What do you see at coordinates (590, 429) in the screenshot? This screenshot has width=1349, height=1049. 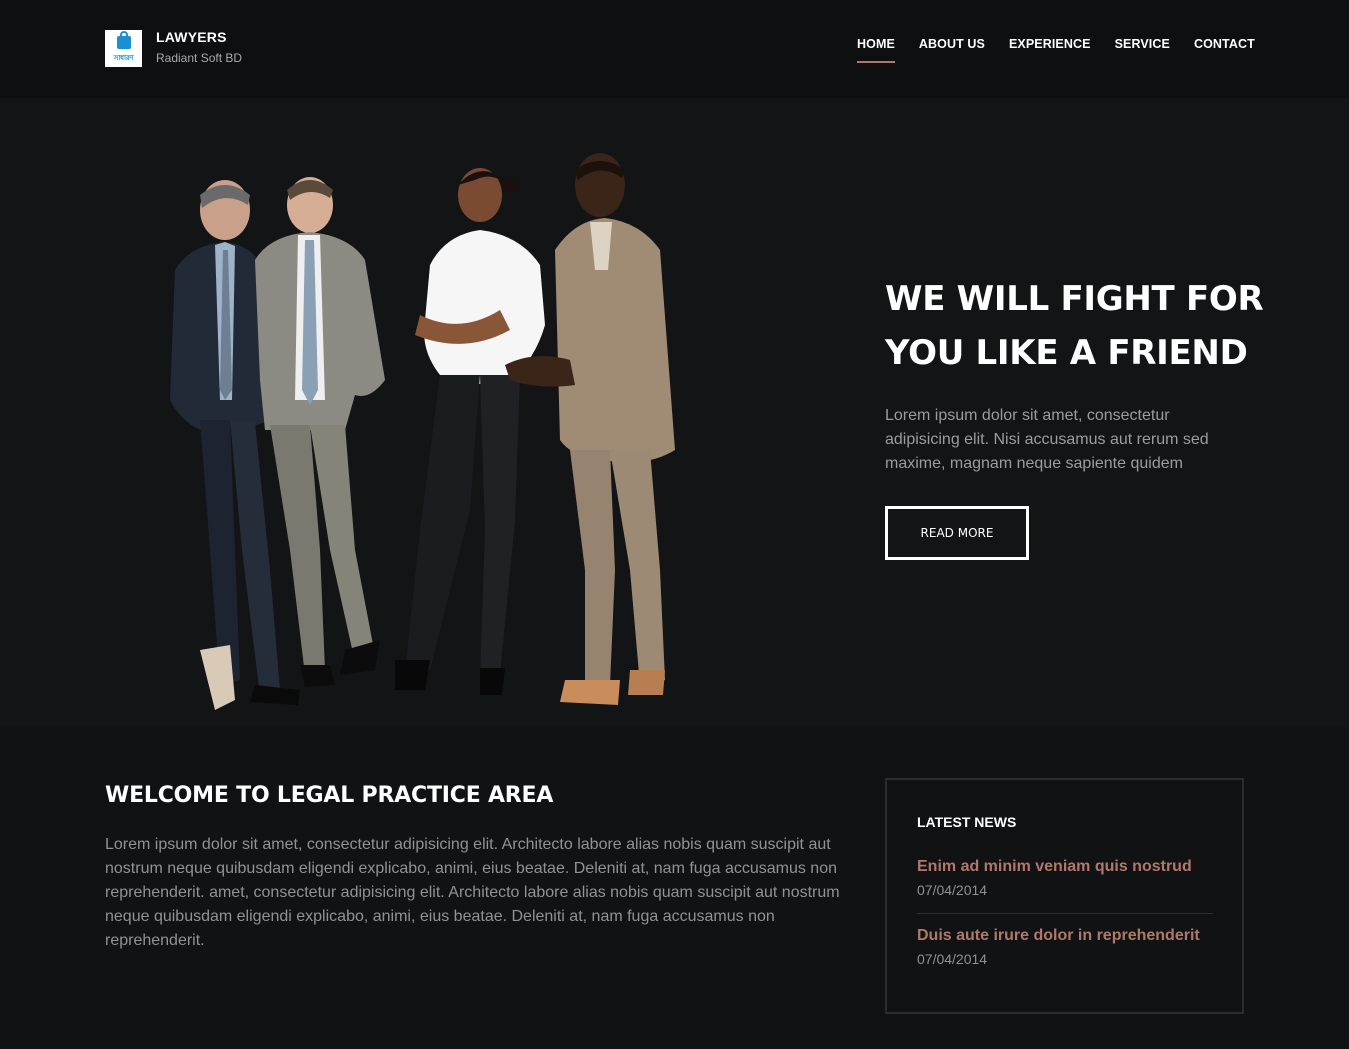 I see `person-tan-suit` at bounding box center [590, 429].